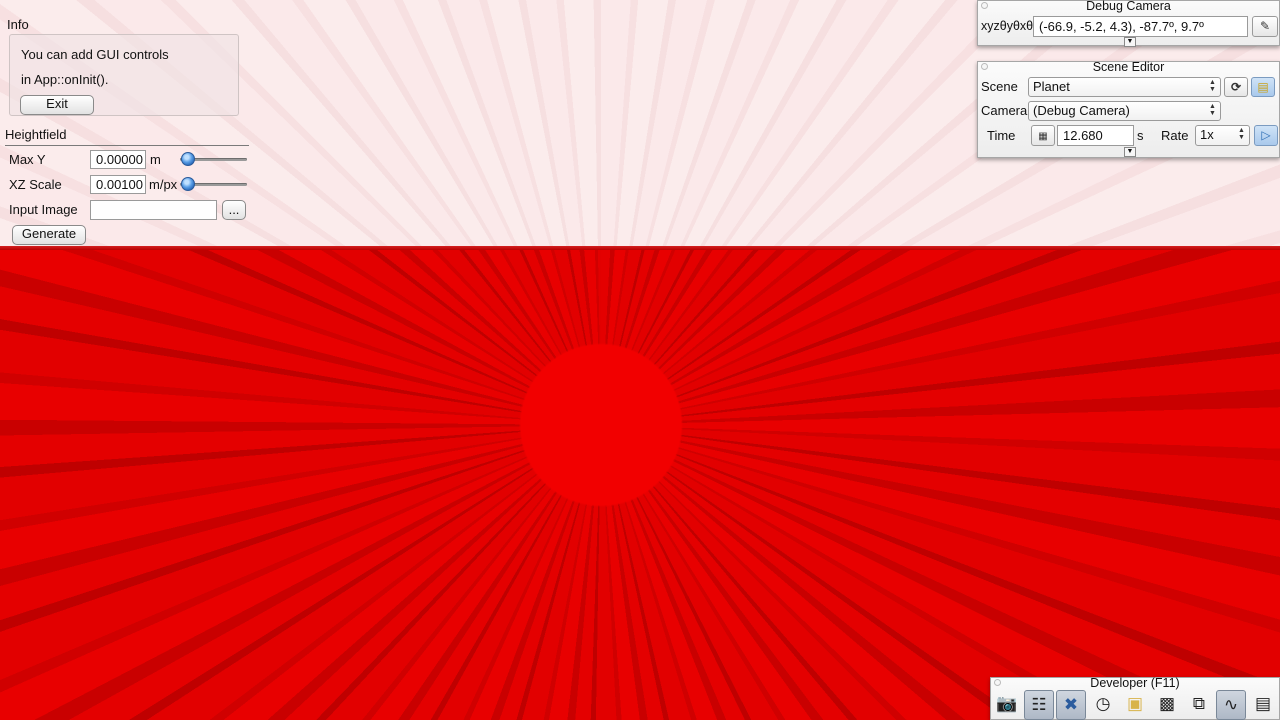 Image resolution: width=1280 pixels, height=720 pixels. What do you see at coordinates (1199, 705) in the screenshot?
I see `windows-icon: ⧉` at bounding box center [1199, 705].